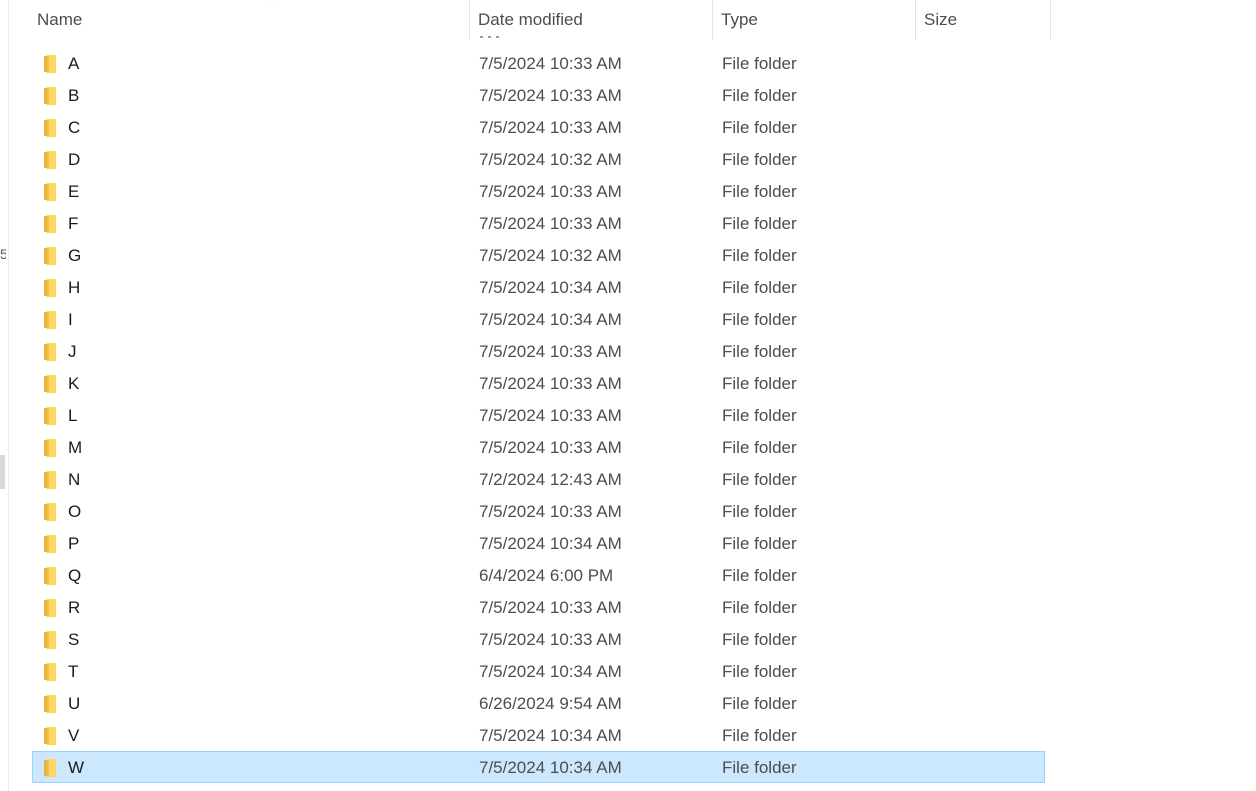 The width and height of the screenshot is (1256, 791). I want to click on file-row: F 7/5/2024 10:33 AM File folder, so click(538, 223).